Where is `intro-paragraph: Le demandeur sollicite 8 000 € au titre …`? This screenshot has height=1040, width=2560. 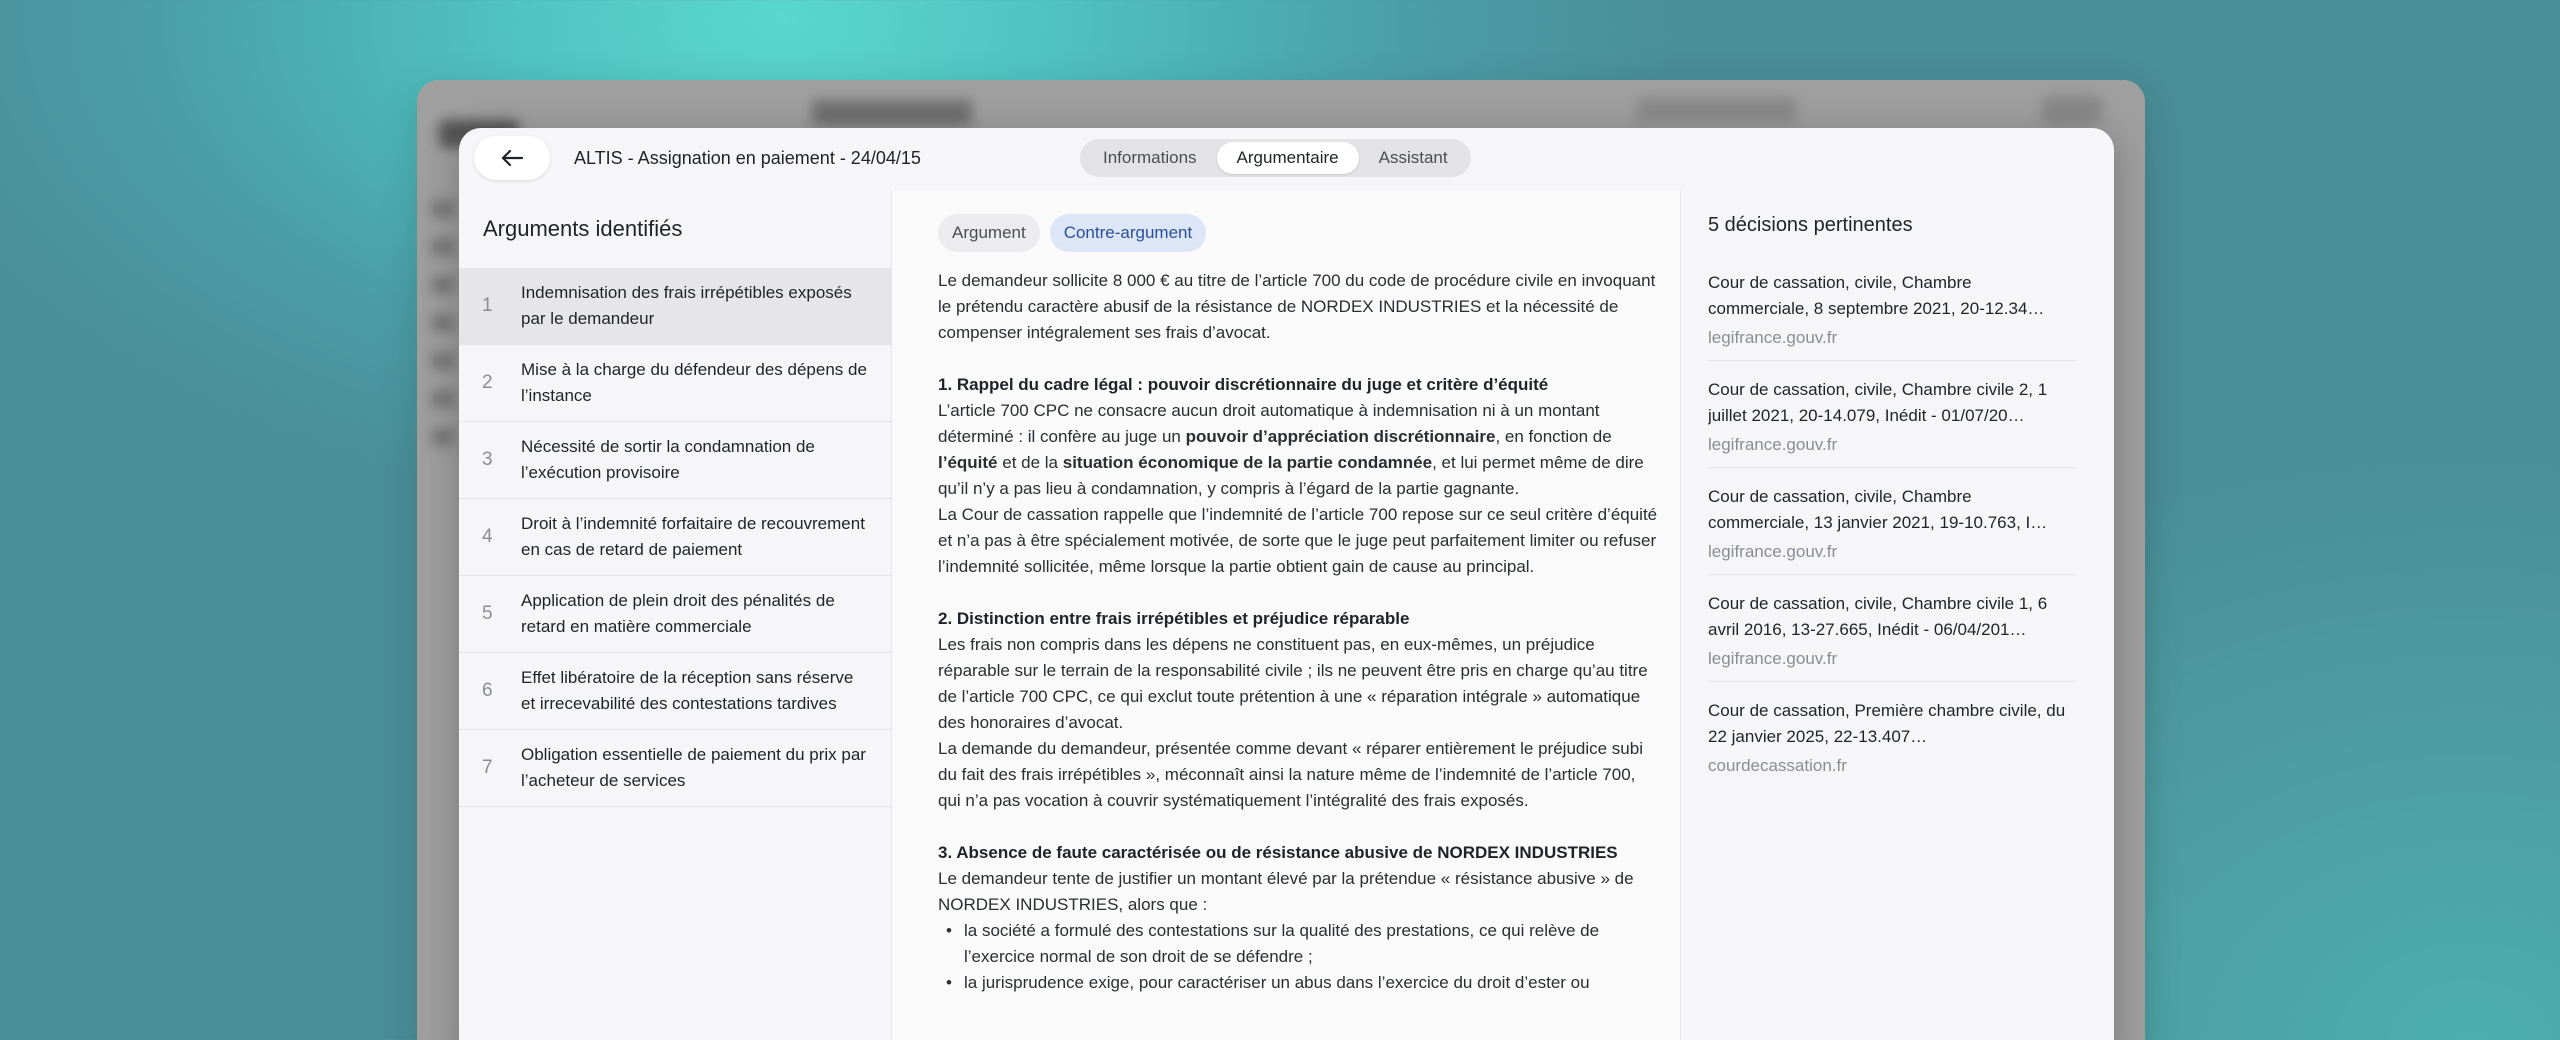 intro-paragraph: Le demandeur sollicite 8 000 € au titre … is located at coordinates (1297, 306).